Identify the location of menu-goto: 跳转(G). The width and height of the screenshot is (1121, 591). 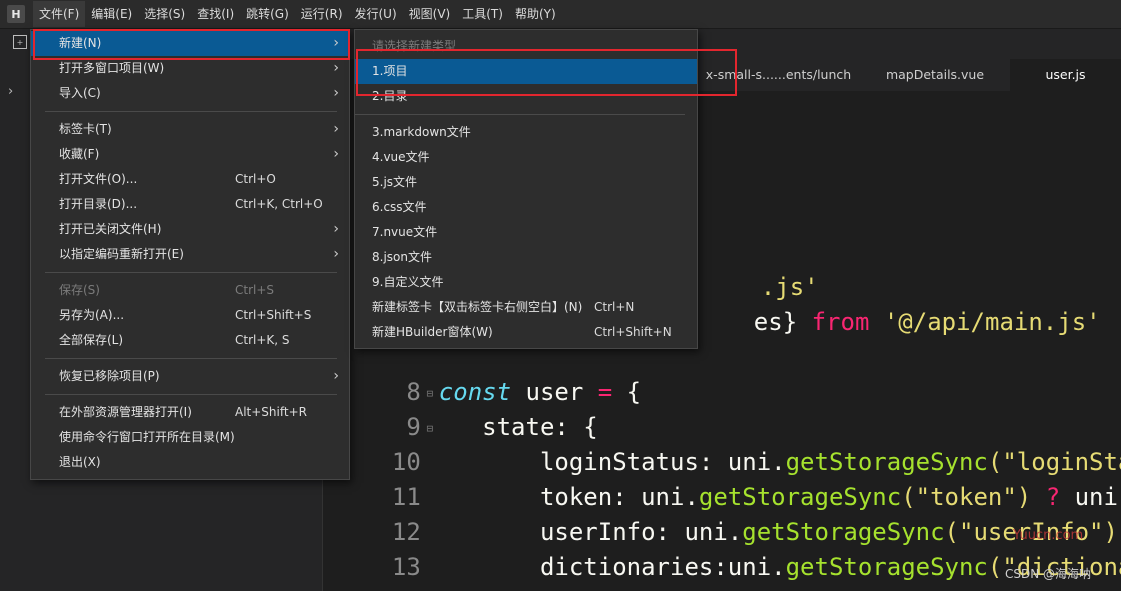
(267, 14).